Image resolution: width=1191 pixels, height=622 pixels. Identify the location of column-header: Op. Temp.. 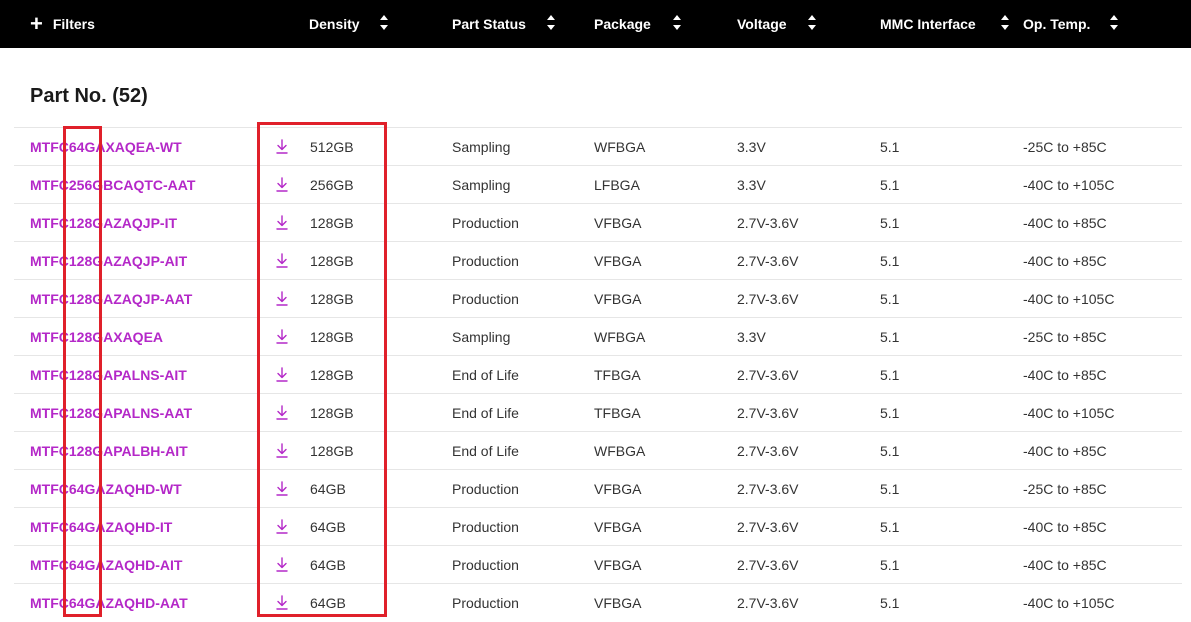
(1056, 24).